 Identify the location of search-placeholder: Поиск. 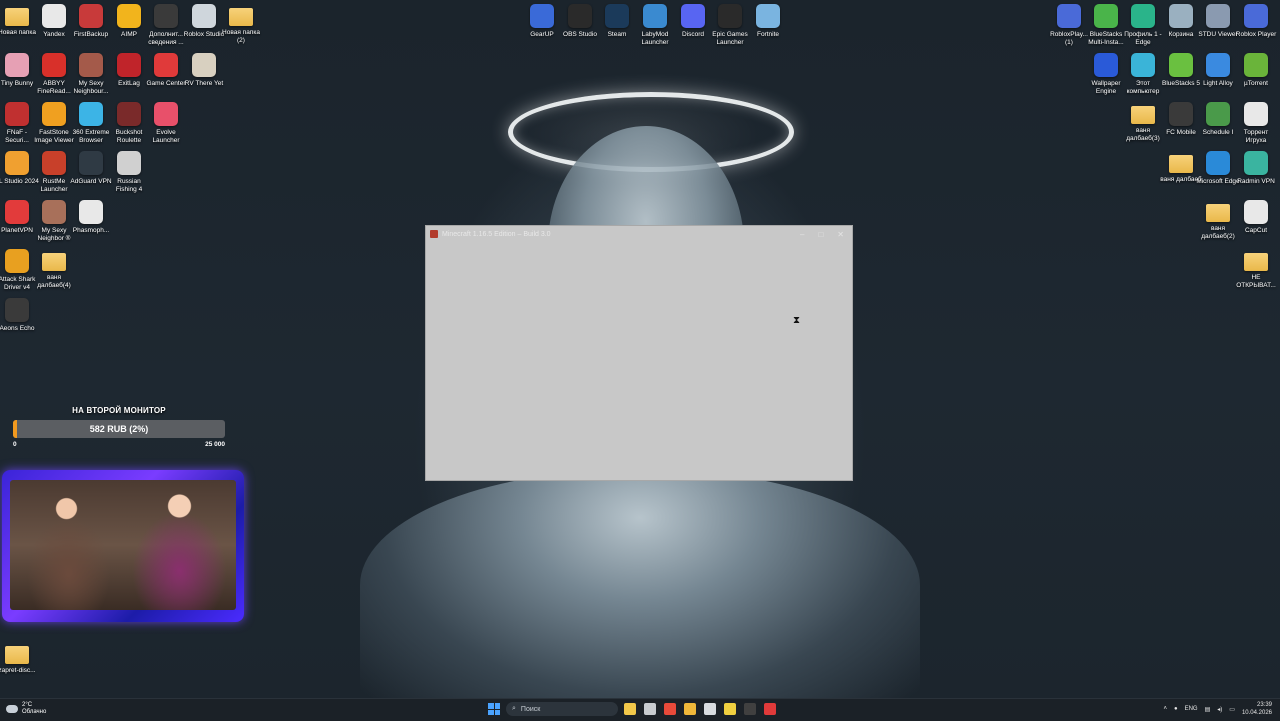
(530, 709).